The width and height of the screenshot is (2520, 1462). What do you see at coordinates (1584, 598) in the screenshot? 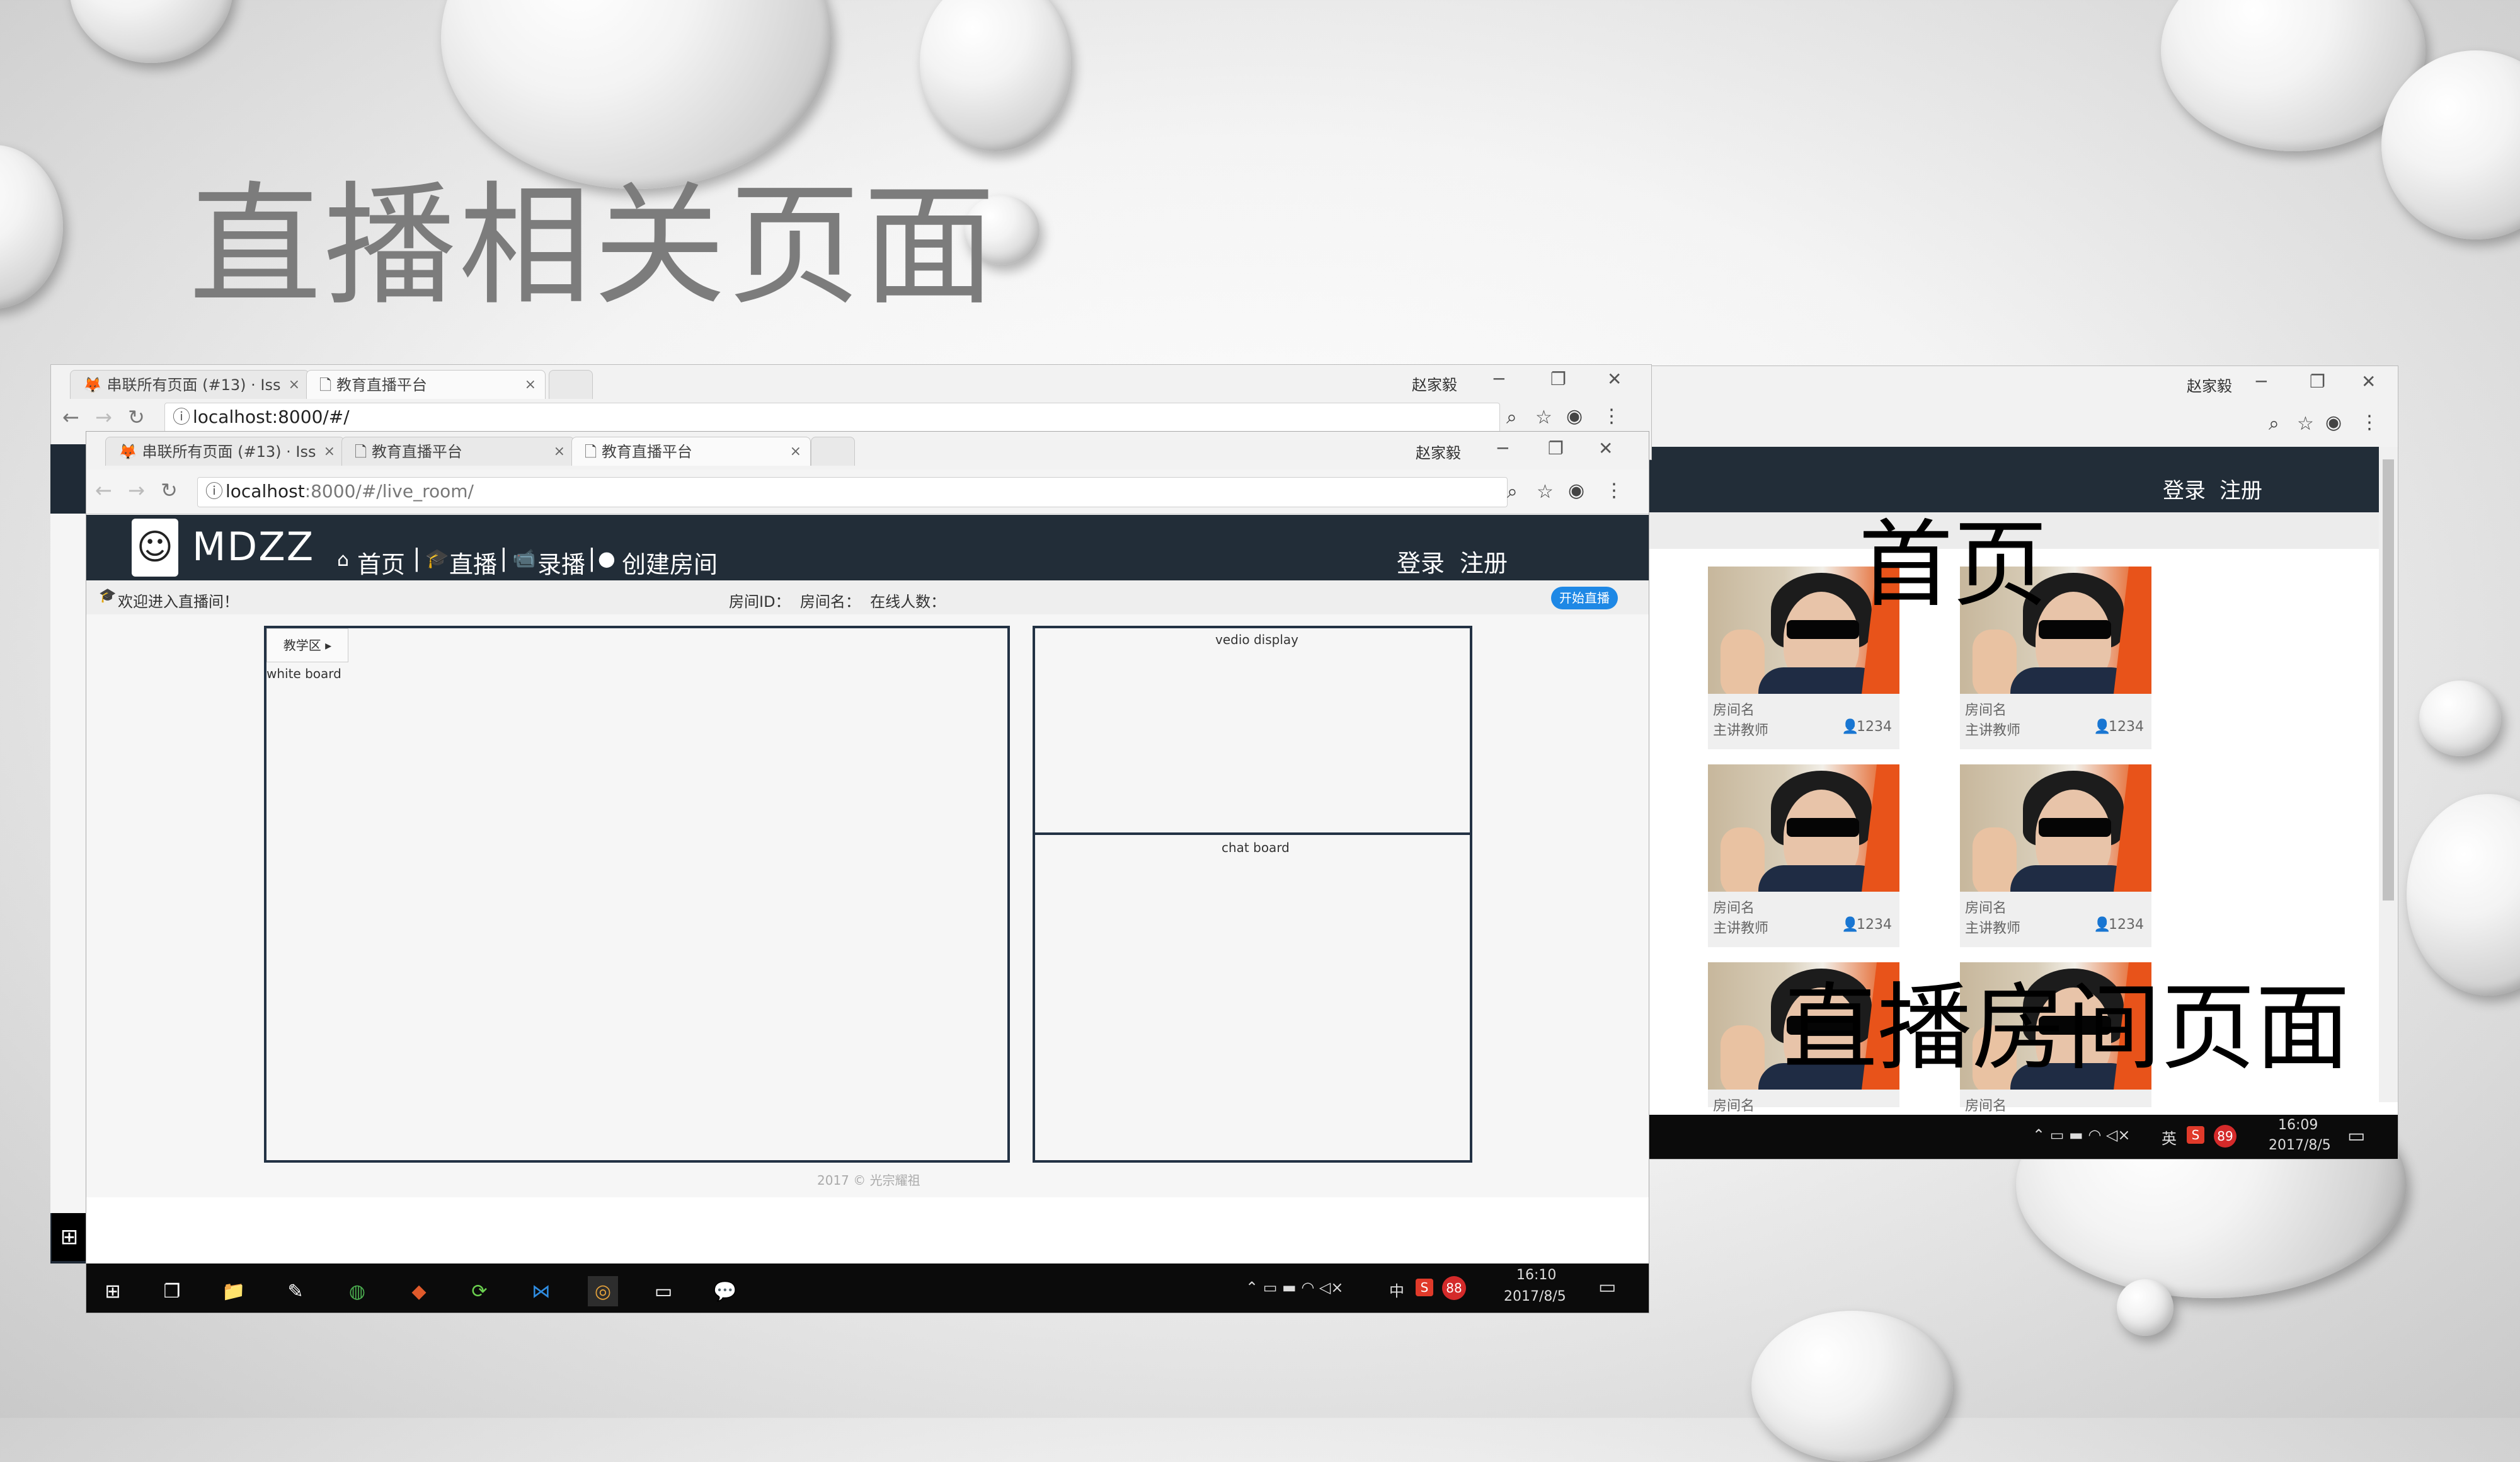
I see `start-live-button: 开始直播` at bounding box center [1584, 598].